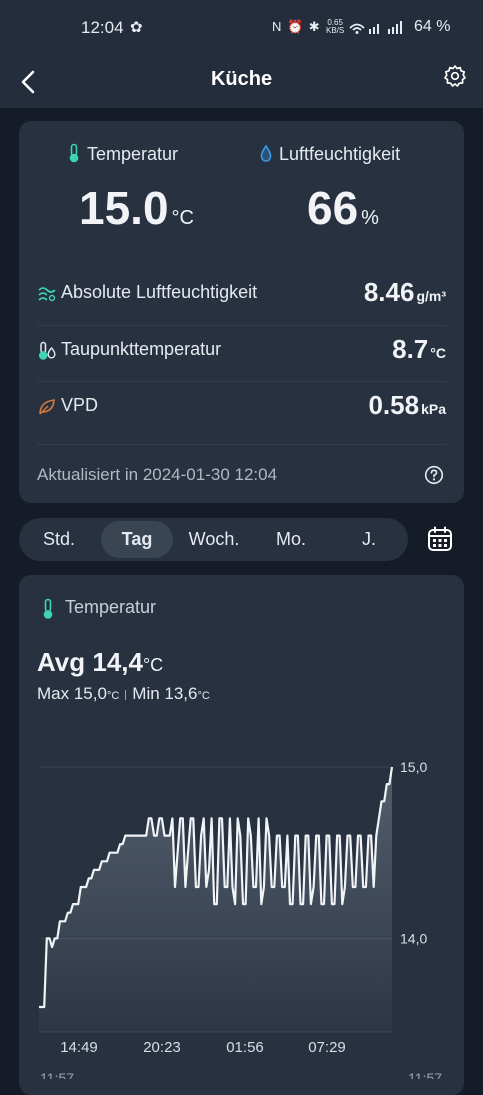  Describe the element at coordinates (333, 208) in the screenshot. I see `humidity-value: 66` at that location.